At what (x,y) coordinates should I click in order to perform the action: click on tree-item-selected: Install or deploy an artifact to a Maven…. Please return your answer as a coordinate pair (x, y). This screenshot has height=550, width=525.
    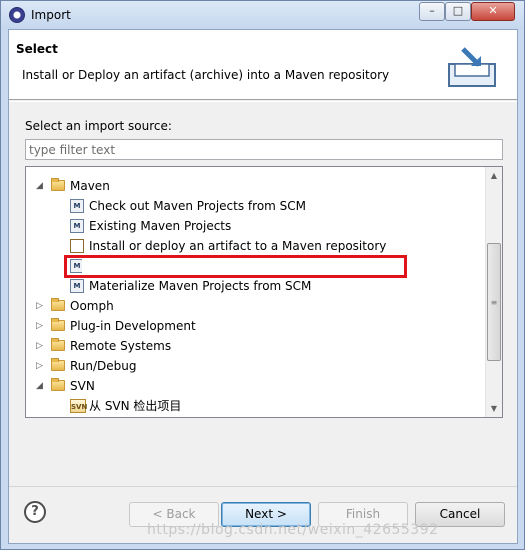
    Looking at the image, I should click on (255, 246).